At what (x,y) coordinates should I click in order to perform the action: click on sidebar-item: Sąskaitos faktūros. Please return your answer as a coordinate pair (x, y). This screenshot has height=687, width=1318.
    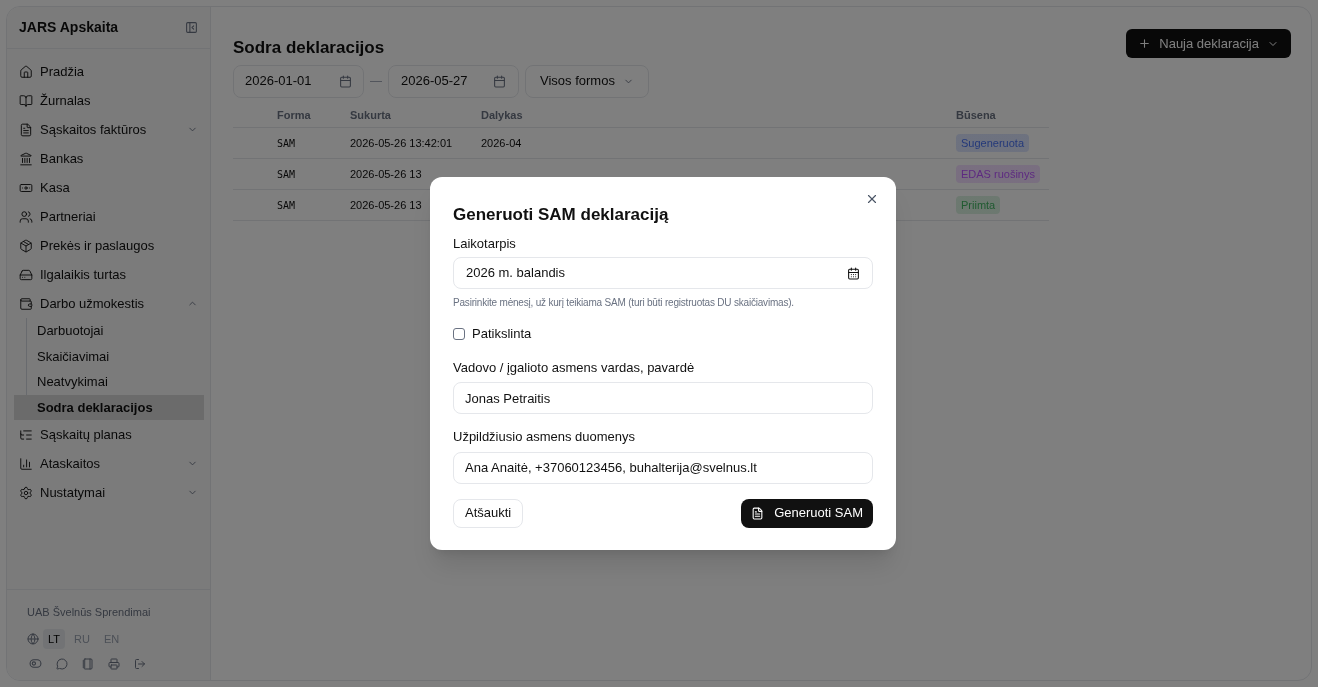
    Looking at the image, I should click on (108, 129).